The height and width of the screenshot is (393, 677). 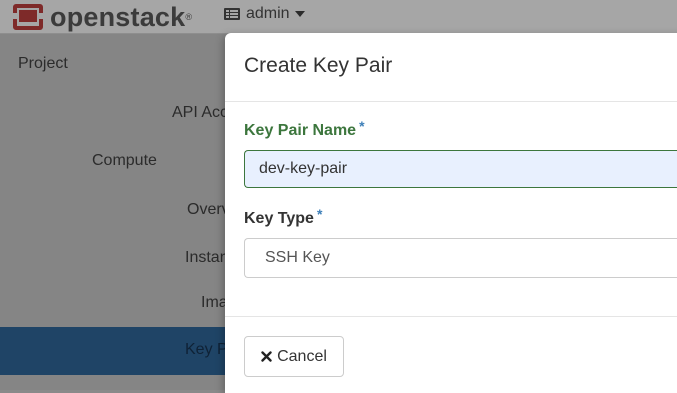 What do you see at coordinates (266, 356) in the screenshot?
I see `close-x-icon` at bounding box center [266, 356].